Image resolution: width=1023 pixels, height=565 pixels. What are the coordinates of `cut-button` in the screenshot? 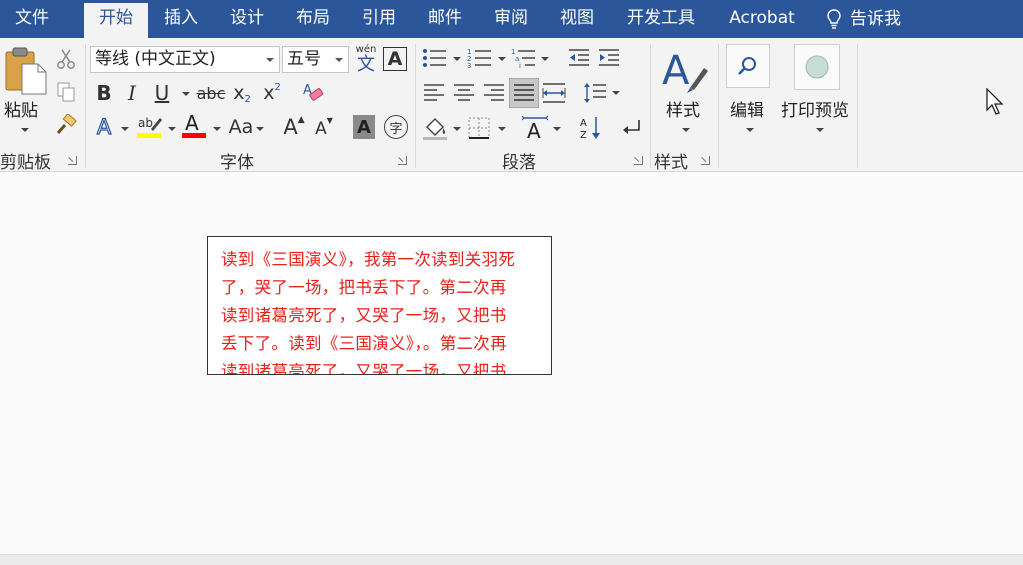 It's located at (66, 59).